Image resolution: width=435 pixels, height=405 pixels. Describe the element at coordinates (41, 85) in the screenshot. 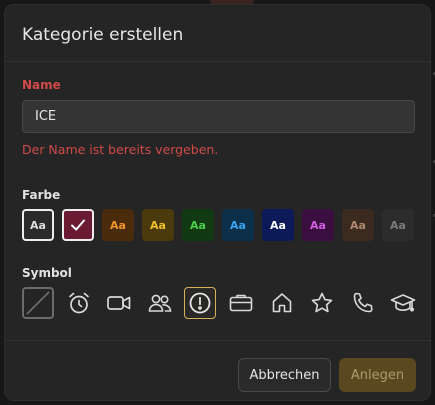

I see `name-label: Name` at that location.